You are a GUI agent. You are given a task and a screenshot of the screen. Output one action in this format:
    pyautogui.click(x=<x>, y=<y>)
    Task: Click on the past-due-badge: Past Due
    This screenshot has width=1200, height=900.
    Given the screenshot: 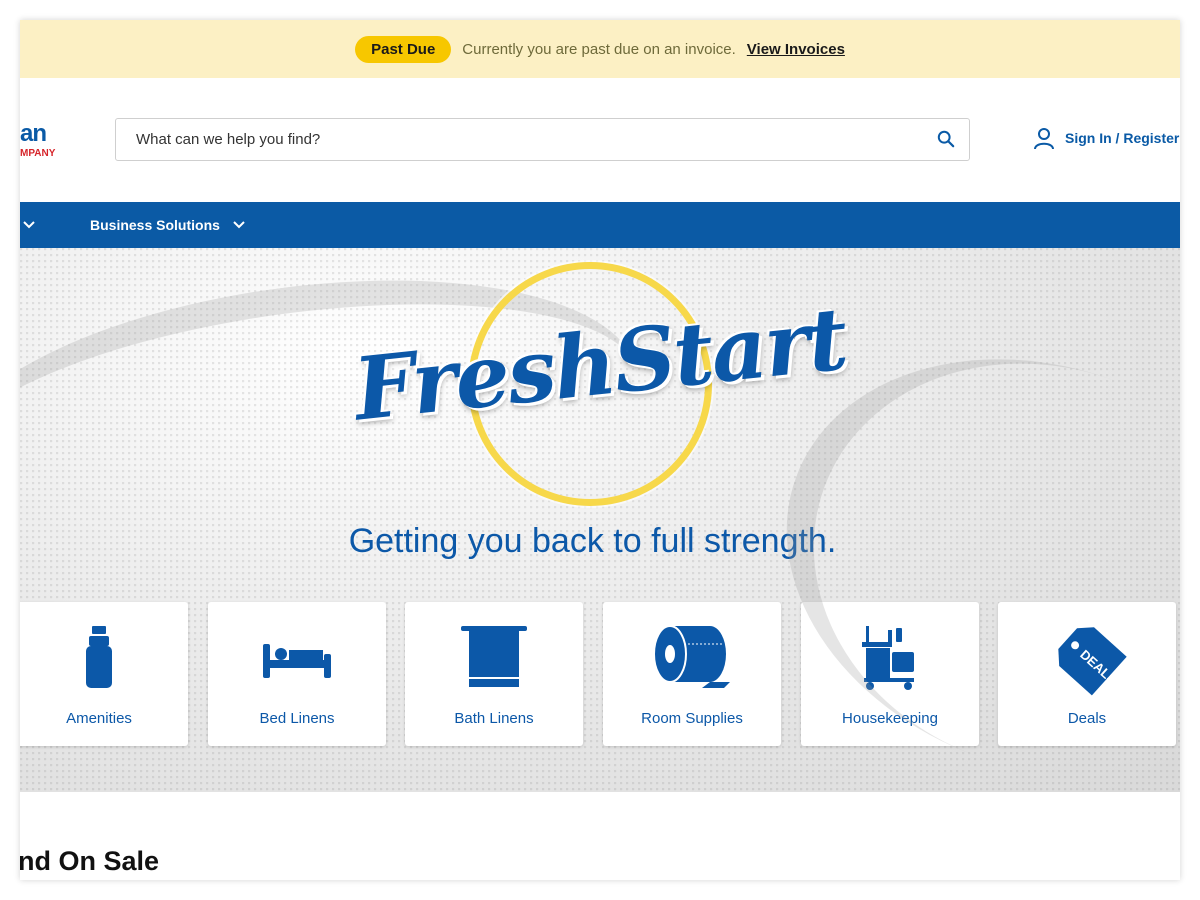 What is the action you would take?
    pyautogui.click(x=403, y=49)
    